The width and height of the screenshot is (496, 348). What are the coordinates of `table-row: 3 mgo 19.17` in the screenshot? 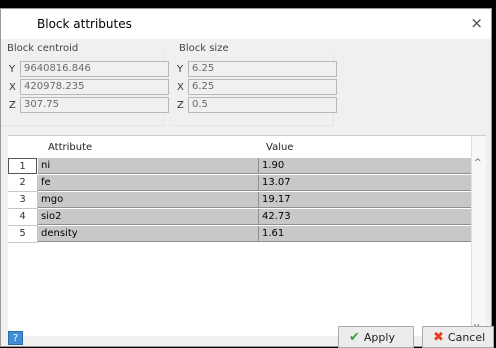 It's located at (240, 200).